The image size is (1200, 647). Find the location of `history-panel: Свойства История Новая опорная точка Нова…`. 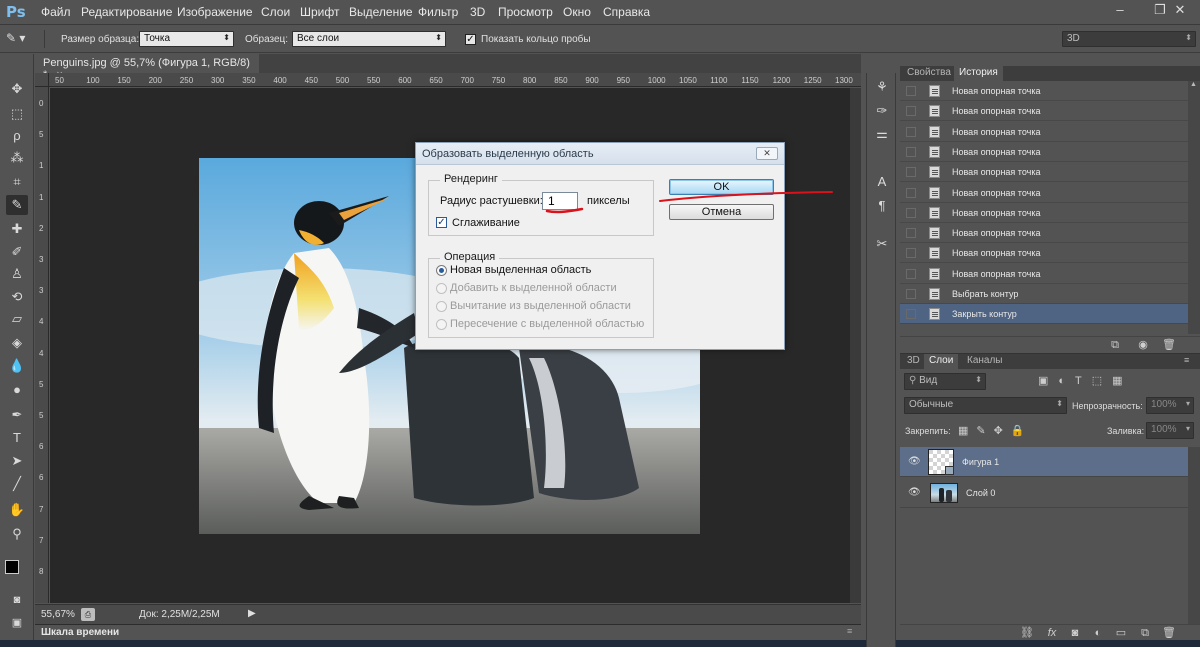

history-panel: Свойства История Новая опорная точка Нова… is located at coordinates (1050, 209).